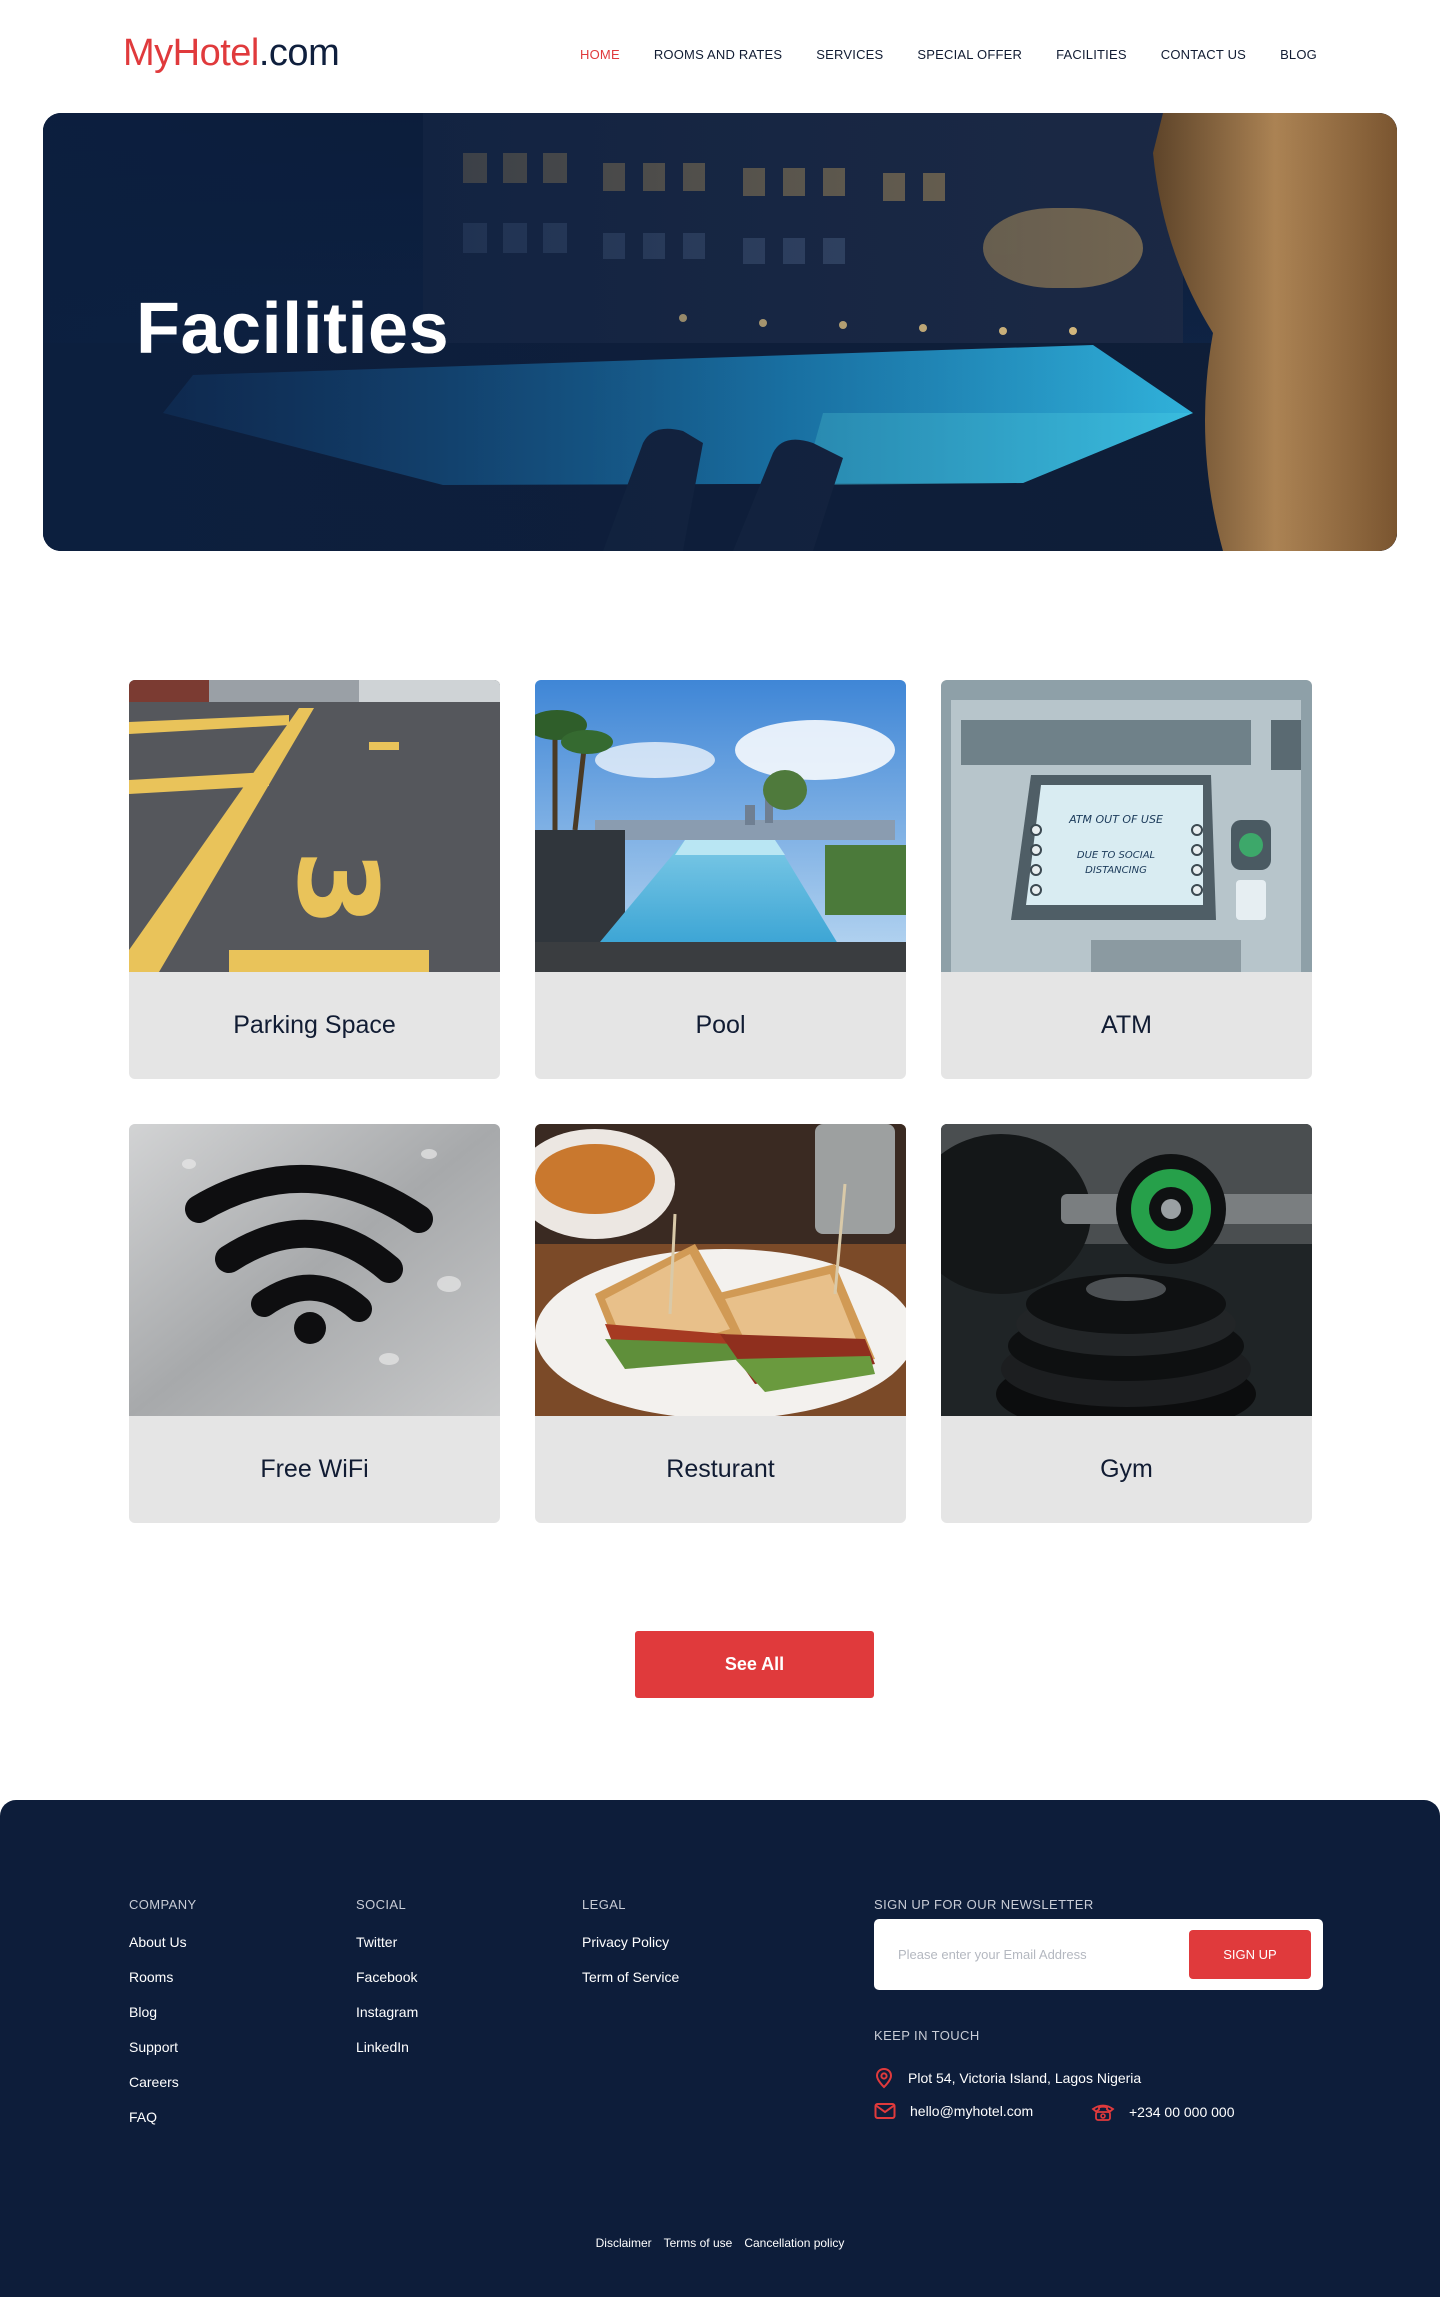 The image size is (1440, 2297). I want to click on footer-link-faq: FAQ, so click(143, 2117).